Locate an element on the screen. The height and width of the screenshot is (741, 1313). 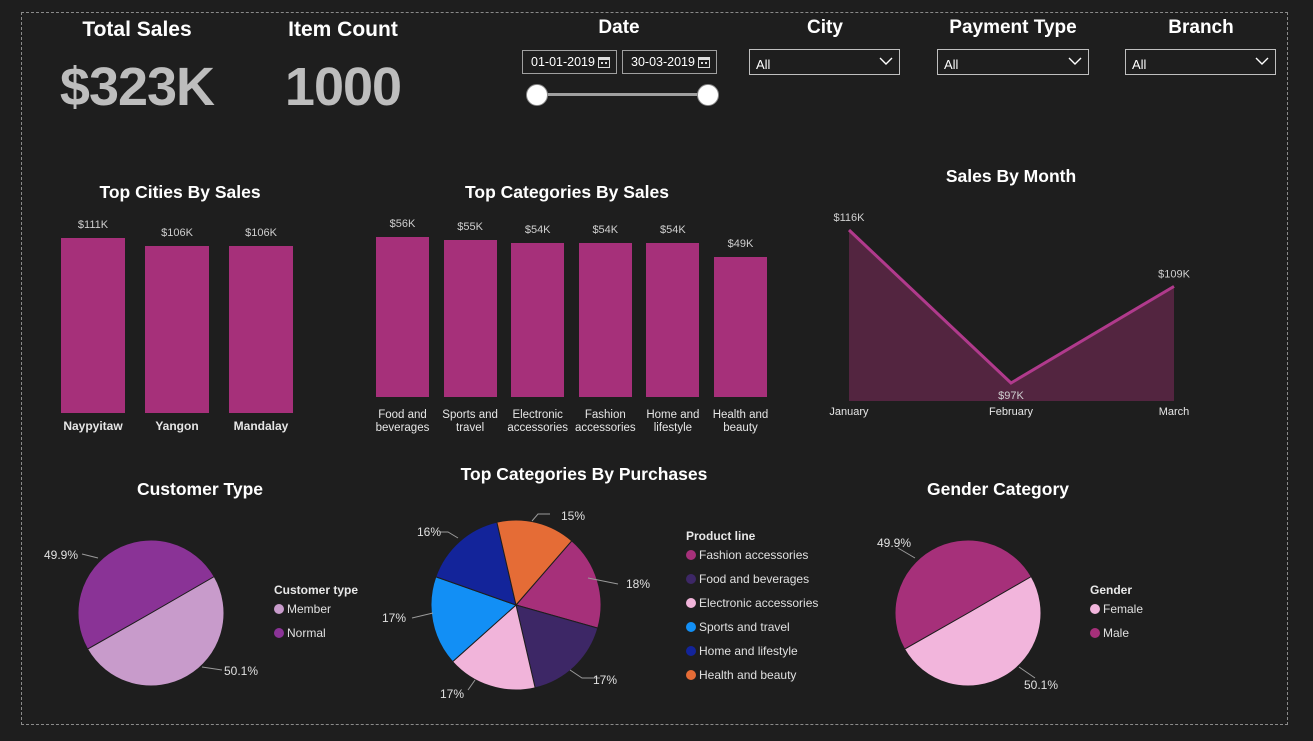
category-label: Home and lifestyle is located at coordinates (672, 422).